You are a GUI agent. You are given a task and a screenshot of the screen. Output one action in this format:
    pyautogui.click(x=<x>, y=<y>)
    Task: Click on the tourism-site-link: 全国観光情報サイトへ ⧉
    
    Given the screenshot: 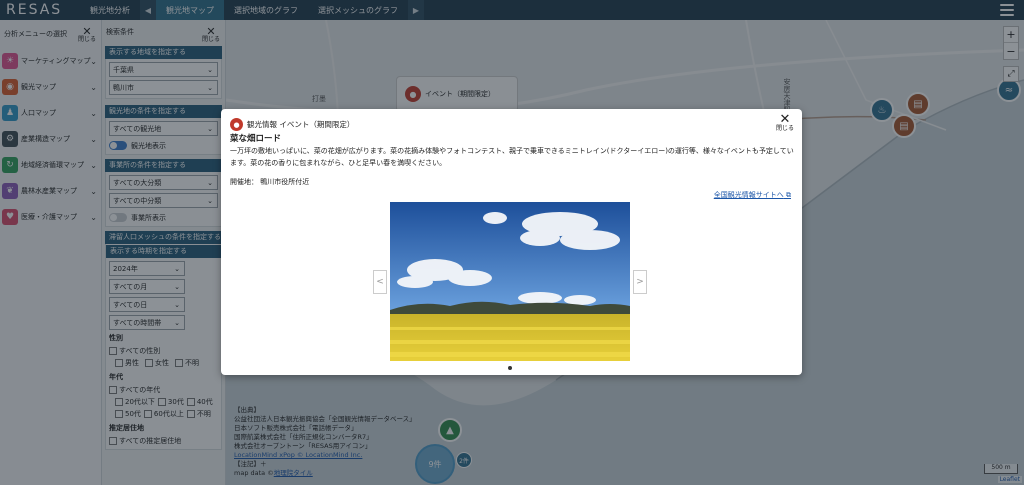 What is the action you would take?
    pyautogui.click(x=752, y=195)
    